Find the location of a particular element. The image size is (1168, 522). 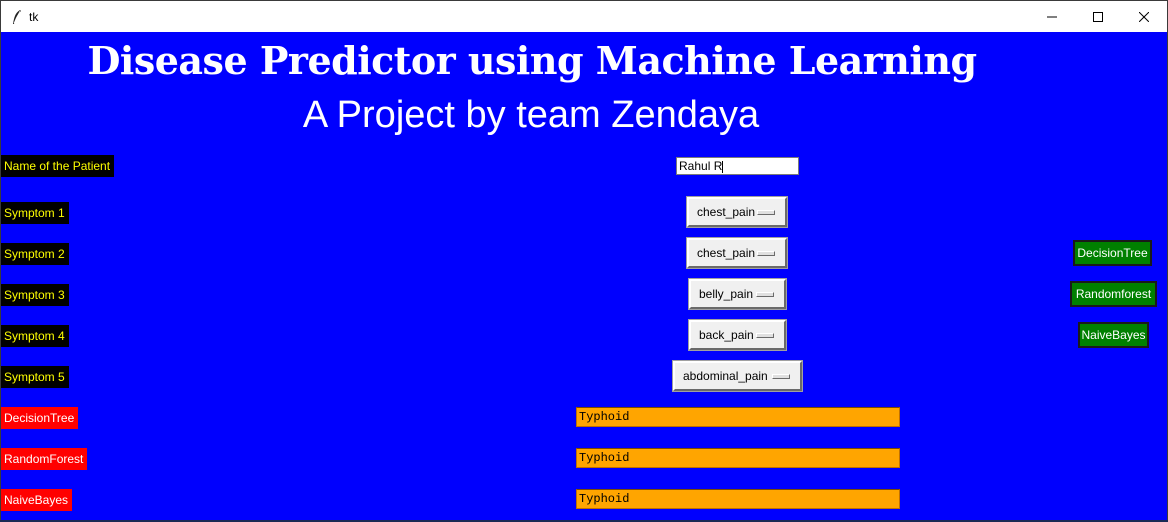

symptom-3-label: Symptom 3 is located at coordinates (35, 295).